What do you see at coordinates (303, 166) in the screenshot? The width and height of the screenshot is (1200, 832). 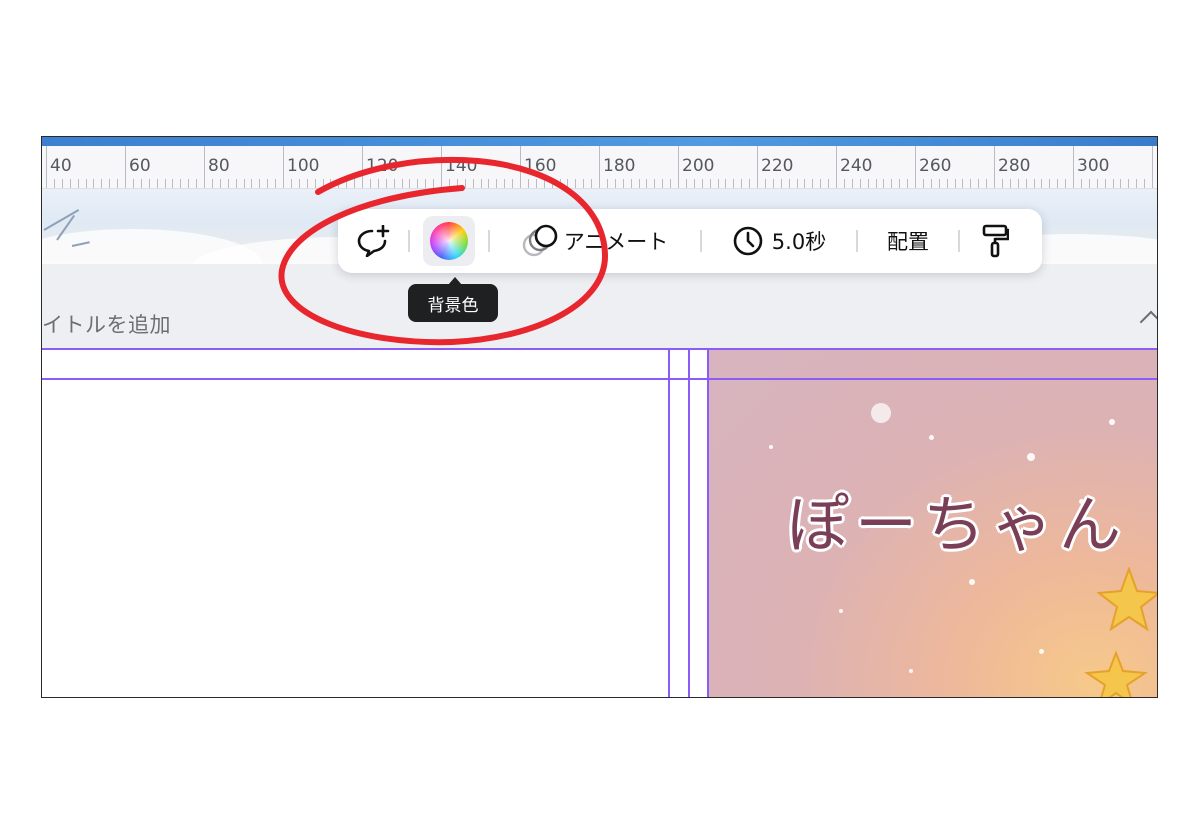 I see `ruler-label: 100` at bounding box center [303, 166].